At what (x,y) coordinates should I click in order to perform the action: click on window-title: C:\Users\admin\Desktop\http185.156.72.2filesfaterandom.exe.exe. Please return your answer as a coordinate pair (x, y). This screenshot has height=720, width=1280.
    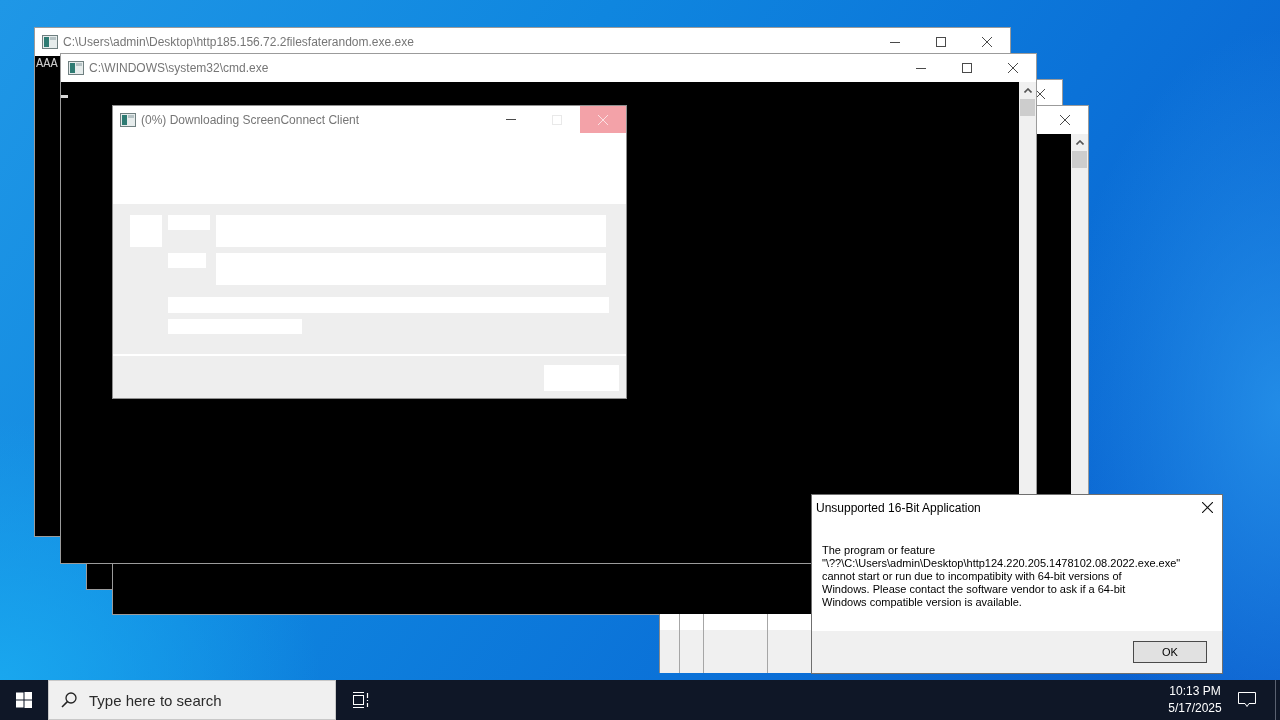
    Looking at the image, I should click on (238, 42).